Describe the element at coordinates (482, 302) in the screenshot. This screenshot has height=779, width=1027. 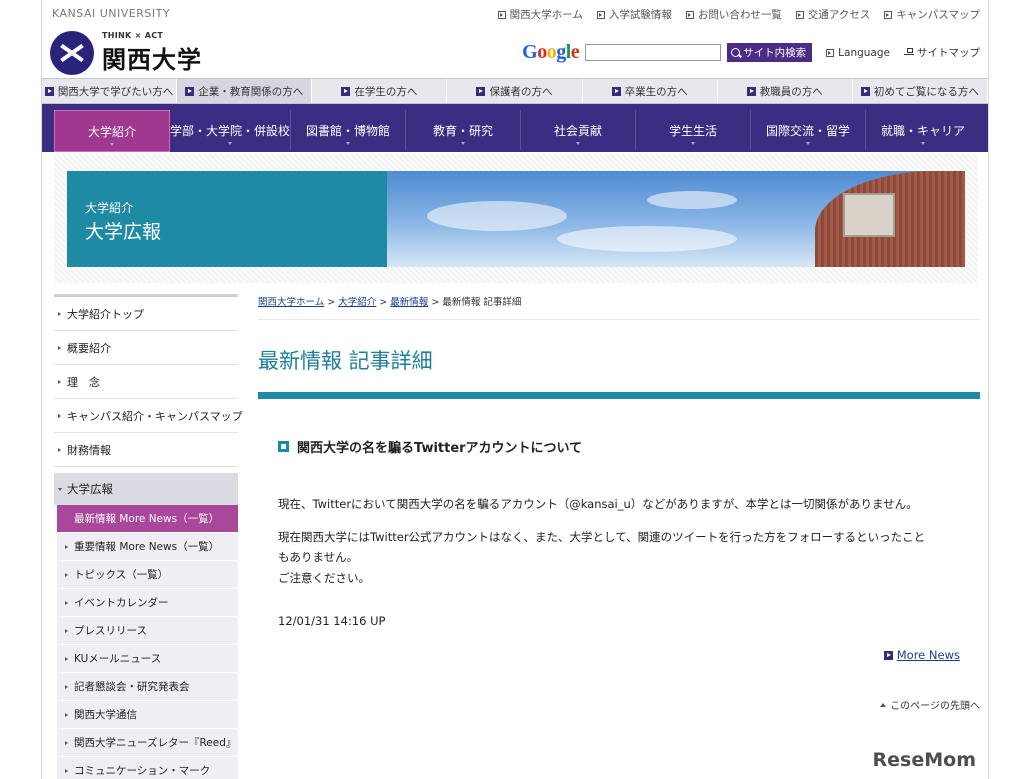
I see `breadcrumb-current: 最新情報 記事詳細` at that location.